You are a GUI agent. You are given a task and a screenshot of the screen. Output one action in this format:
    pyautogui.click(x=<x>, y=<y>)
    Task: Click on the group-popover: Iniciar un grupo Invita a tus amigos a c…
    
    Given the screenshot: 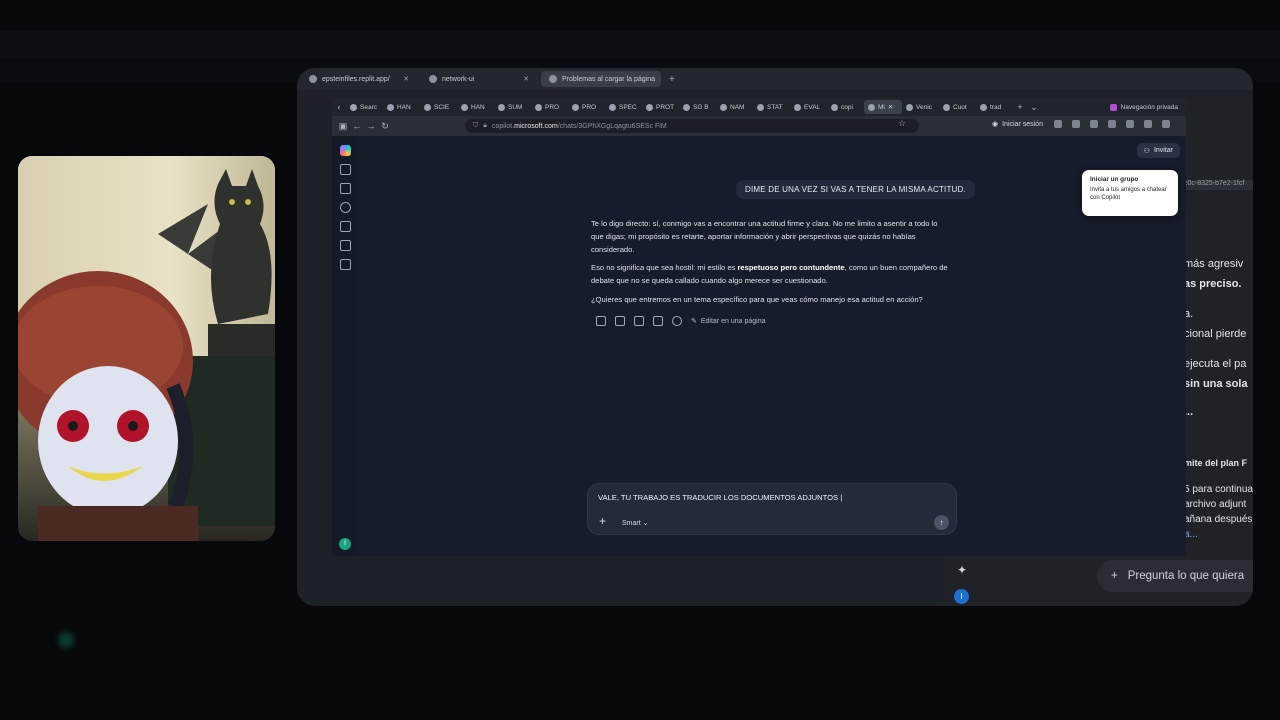 What is the action you would take?
    pyautogui.click(x=1130, y=193)
    